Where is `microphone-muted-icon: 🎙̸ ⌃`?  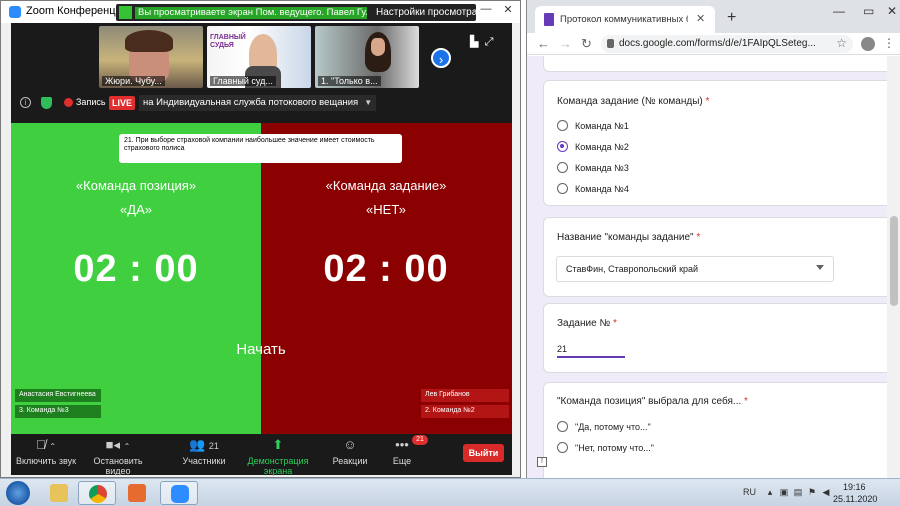 microphone-muted-icon: 🎙̸ ⌃ is located at coordinates (46, 444).